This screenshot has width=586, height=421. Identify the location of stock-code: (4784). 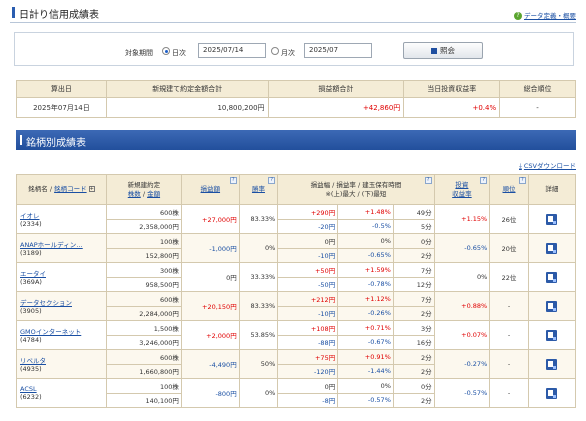
(31, 340).